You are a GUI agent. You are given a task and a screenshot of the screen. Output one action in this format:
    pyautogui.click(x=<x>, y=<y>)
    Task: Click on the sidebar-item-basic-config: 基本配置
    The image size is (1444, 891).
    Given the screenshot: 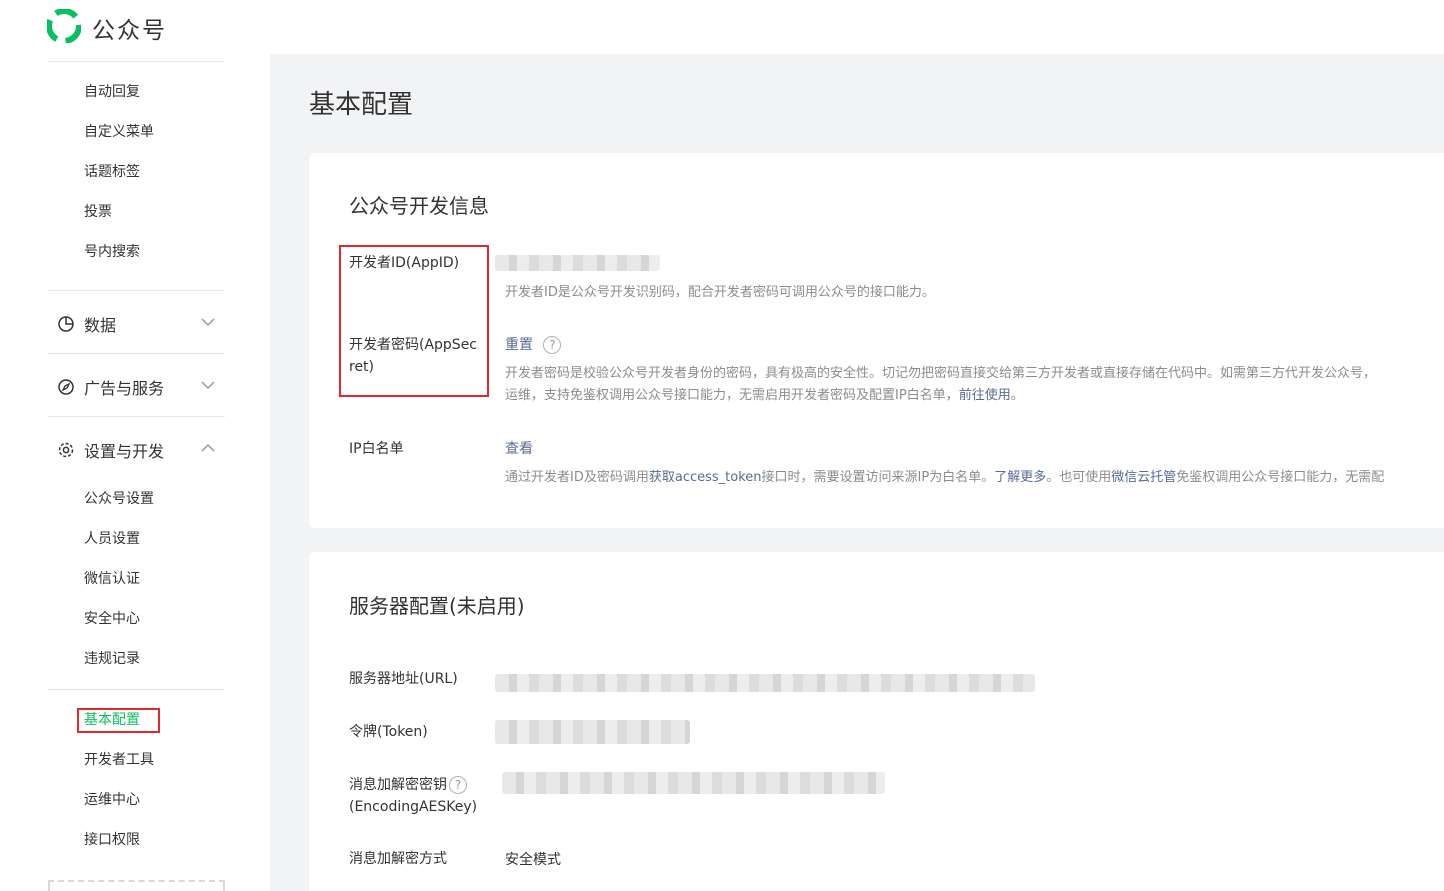 What is the action you would take?
    pyautogui.click(x=112, y=720)
    